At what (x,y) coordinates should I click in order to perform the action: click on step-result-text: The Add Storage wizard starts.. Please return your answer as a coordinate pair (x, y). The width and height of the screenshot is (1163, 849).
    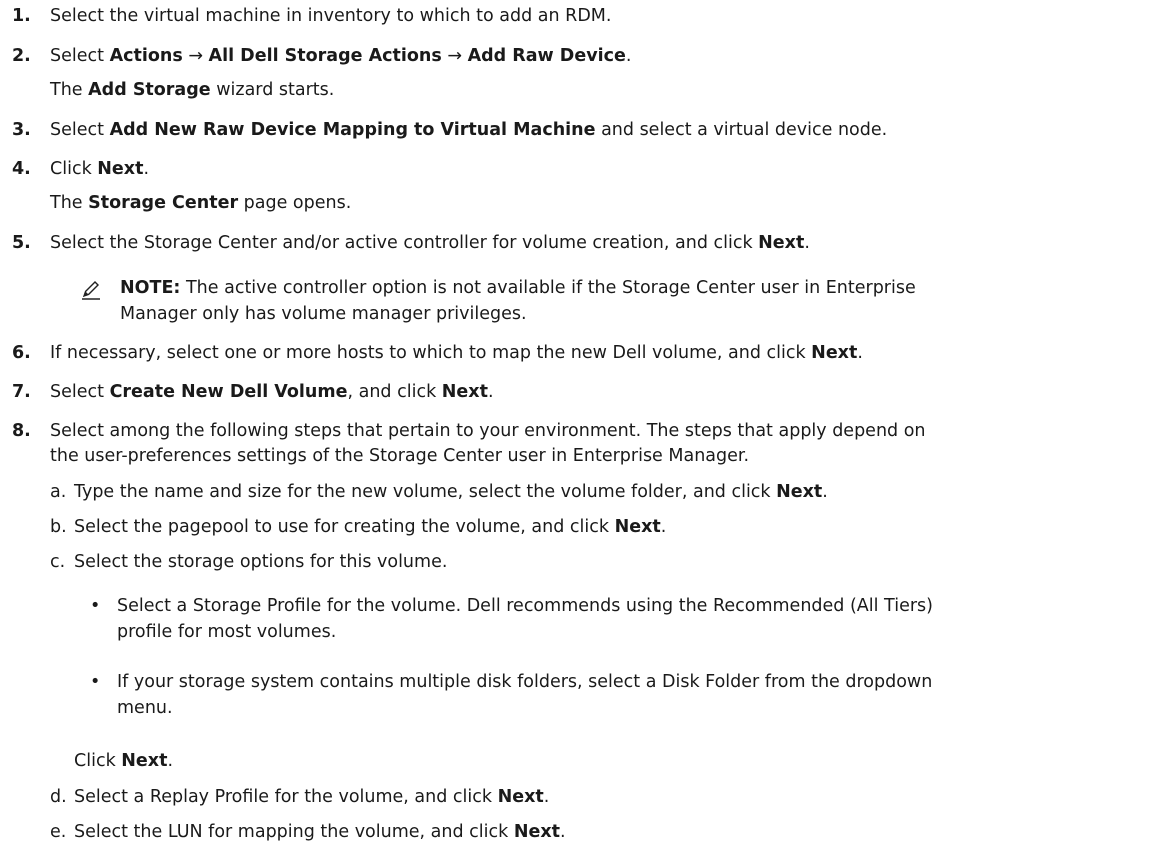
    Looking at the image, I should click on (192, 90).